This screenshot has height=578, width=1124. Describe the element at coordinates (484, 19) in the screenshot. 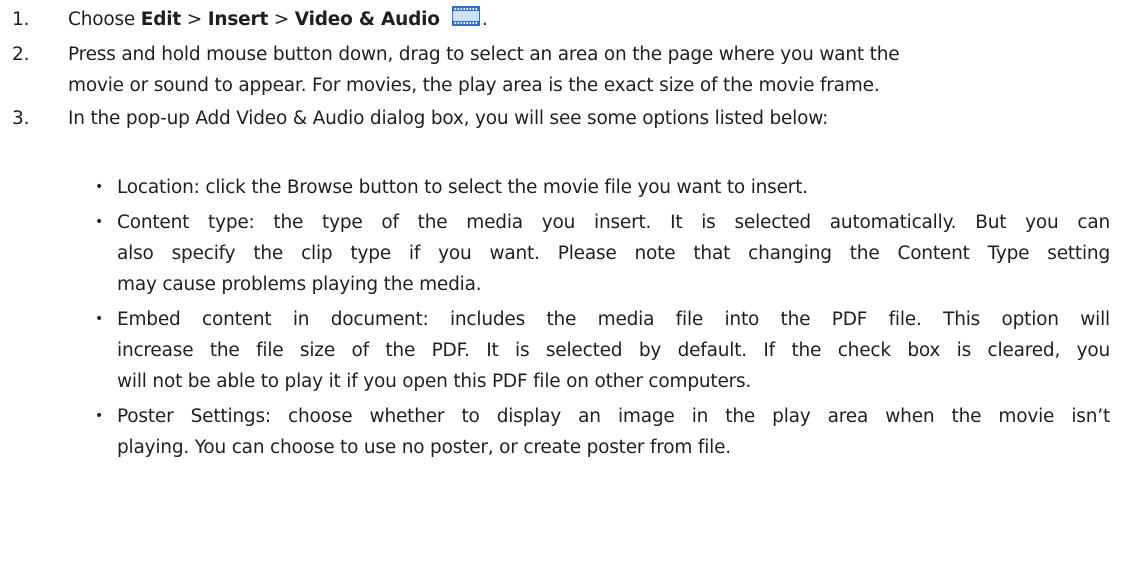

I see `step-1-suffix: .` at that location.